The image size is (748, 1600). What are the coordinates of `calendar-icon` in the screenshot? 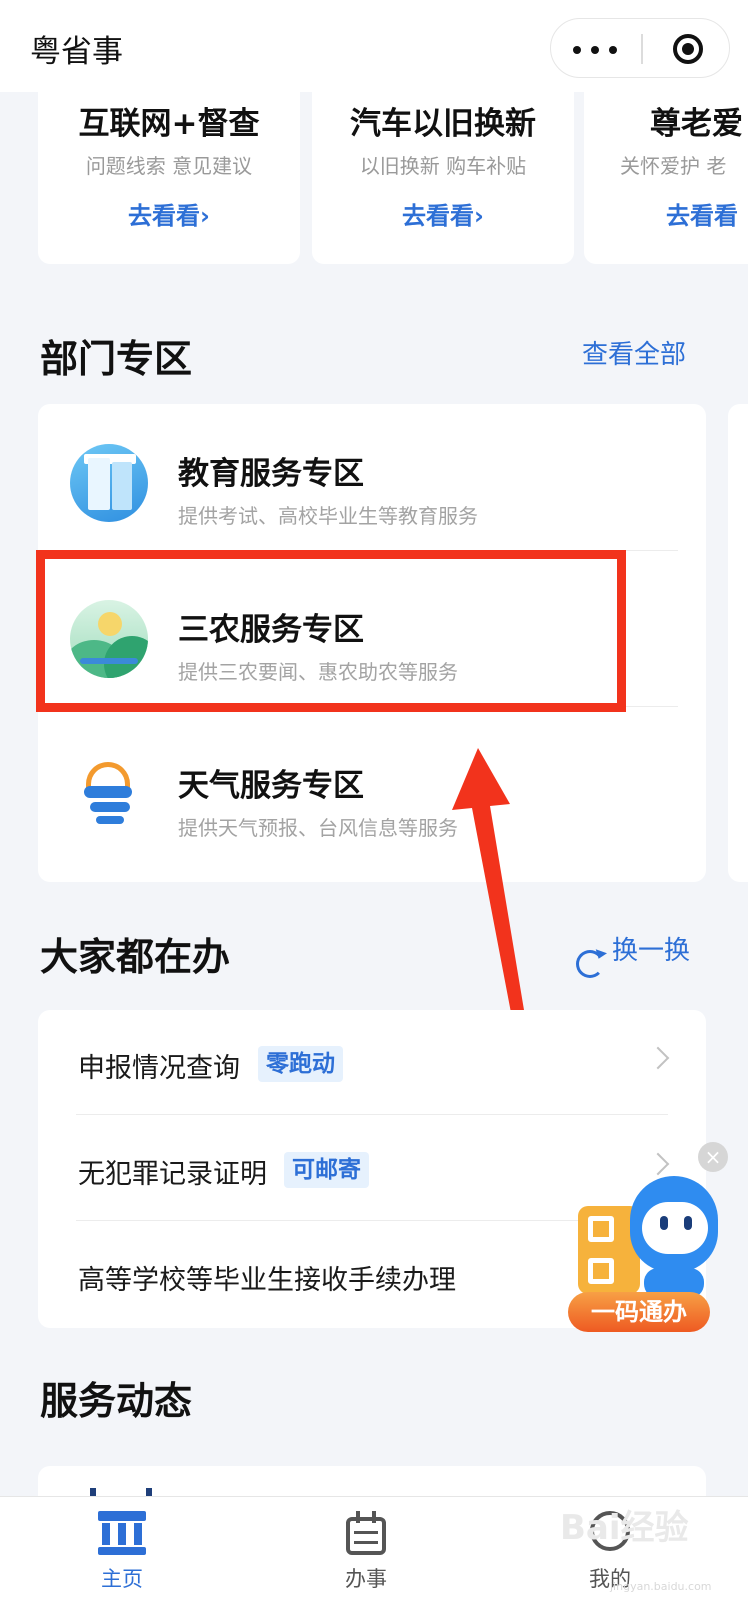 It's located at (366, 1533).